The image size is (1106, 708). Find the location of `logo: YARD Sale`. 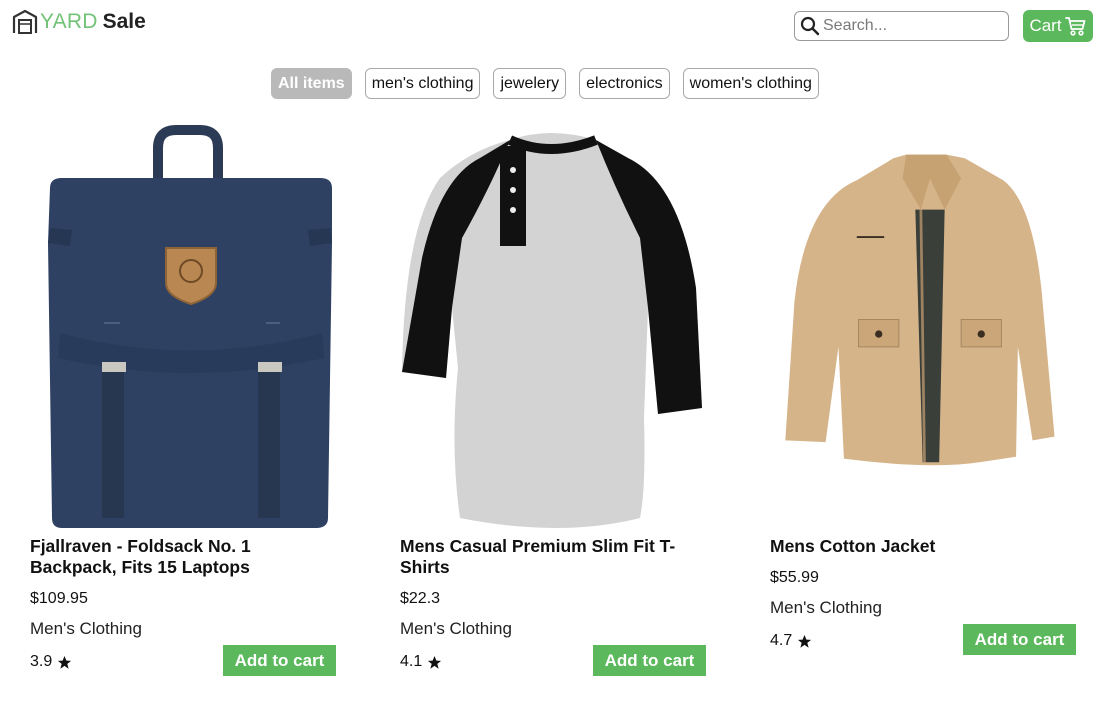

logo: YARD Sale is located at coordinates (79, 22).